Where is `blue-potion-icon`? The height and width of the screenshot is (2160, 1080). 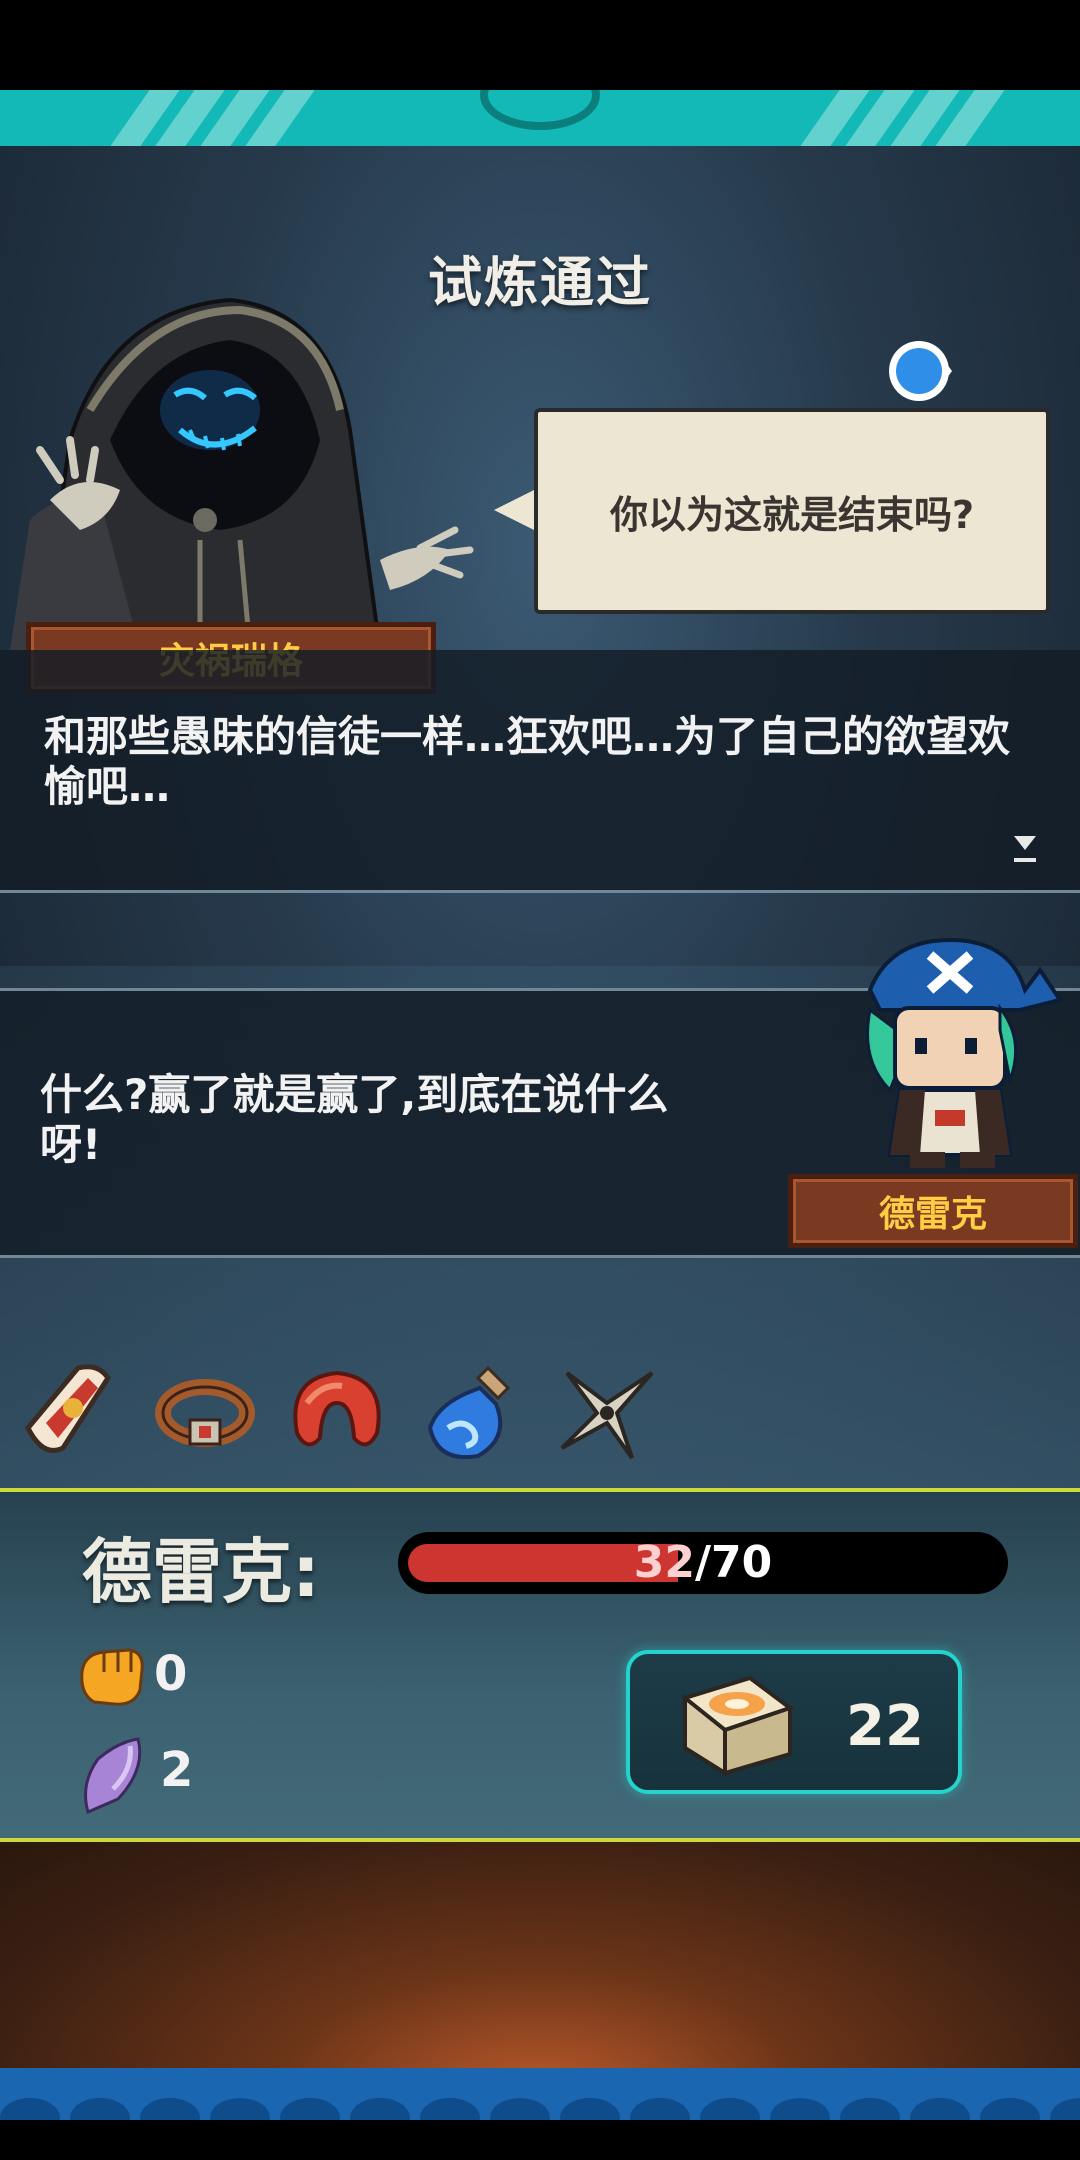
blue-potion-icon is located at coordinates (473, 1413).